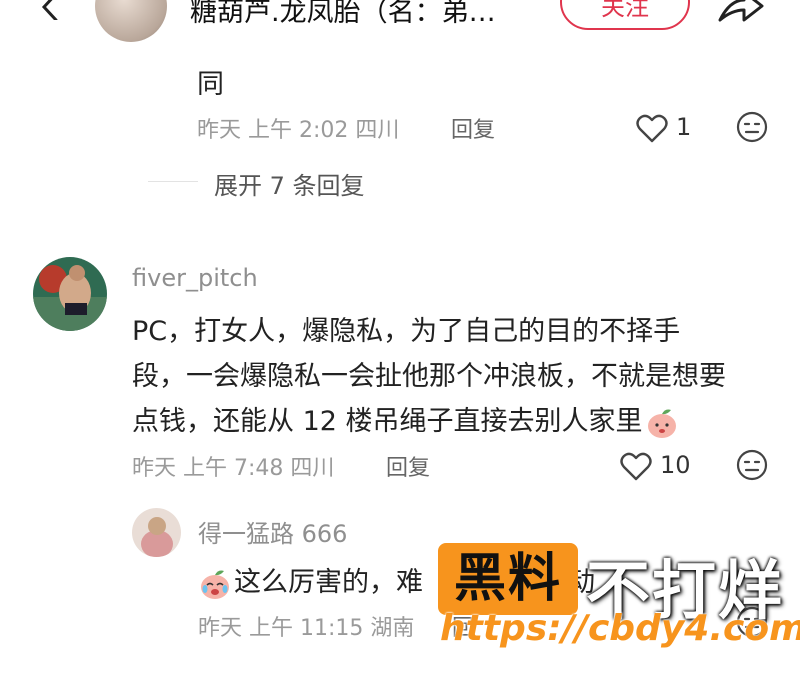 This screenshot has height=693, width=800. I want to click on comment-text-line: 段，一会爆隐私一会扯他那个冲浪板，不就是想要, so click(429, 376).